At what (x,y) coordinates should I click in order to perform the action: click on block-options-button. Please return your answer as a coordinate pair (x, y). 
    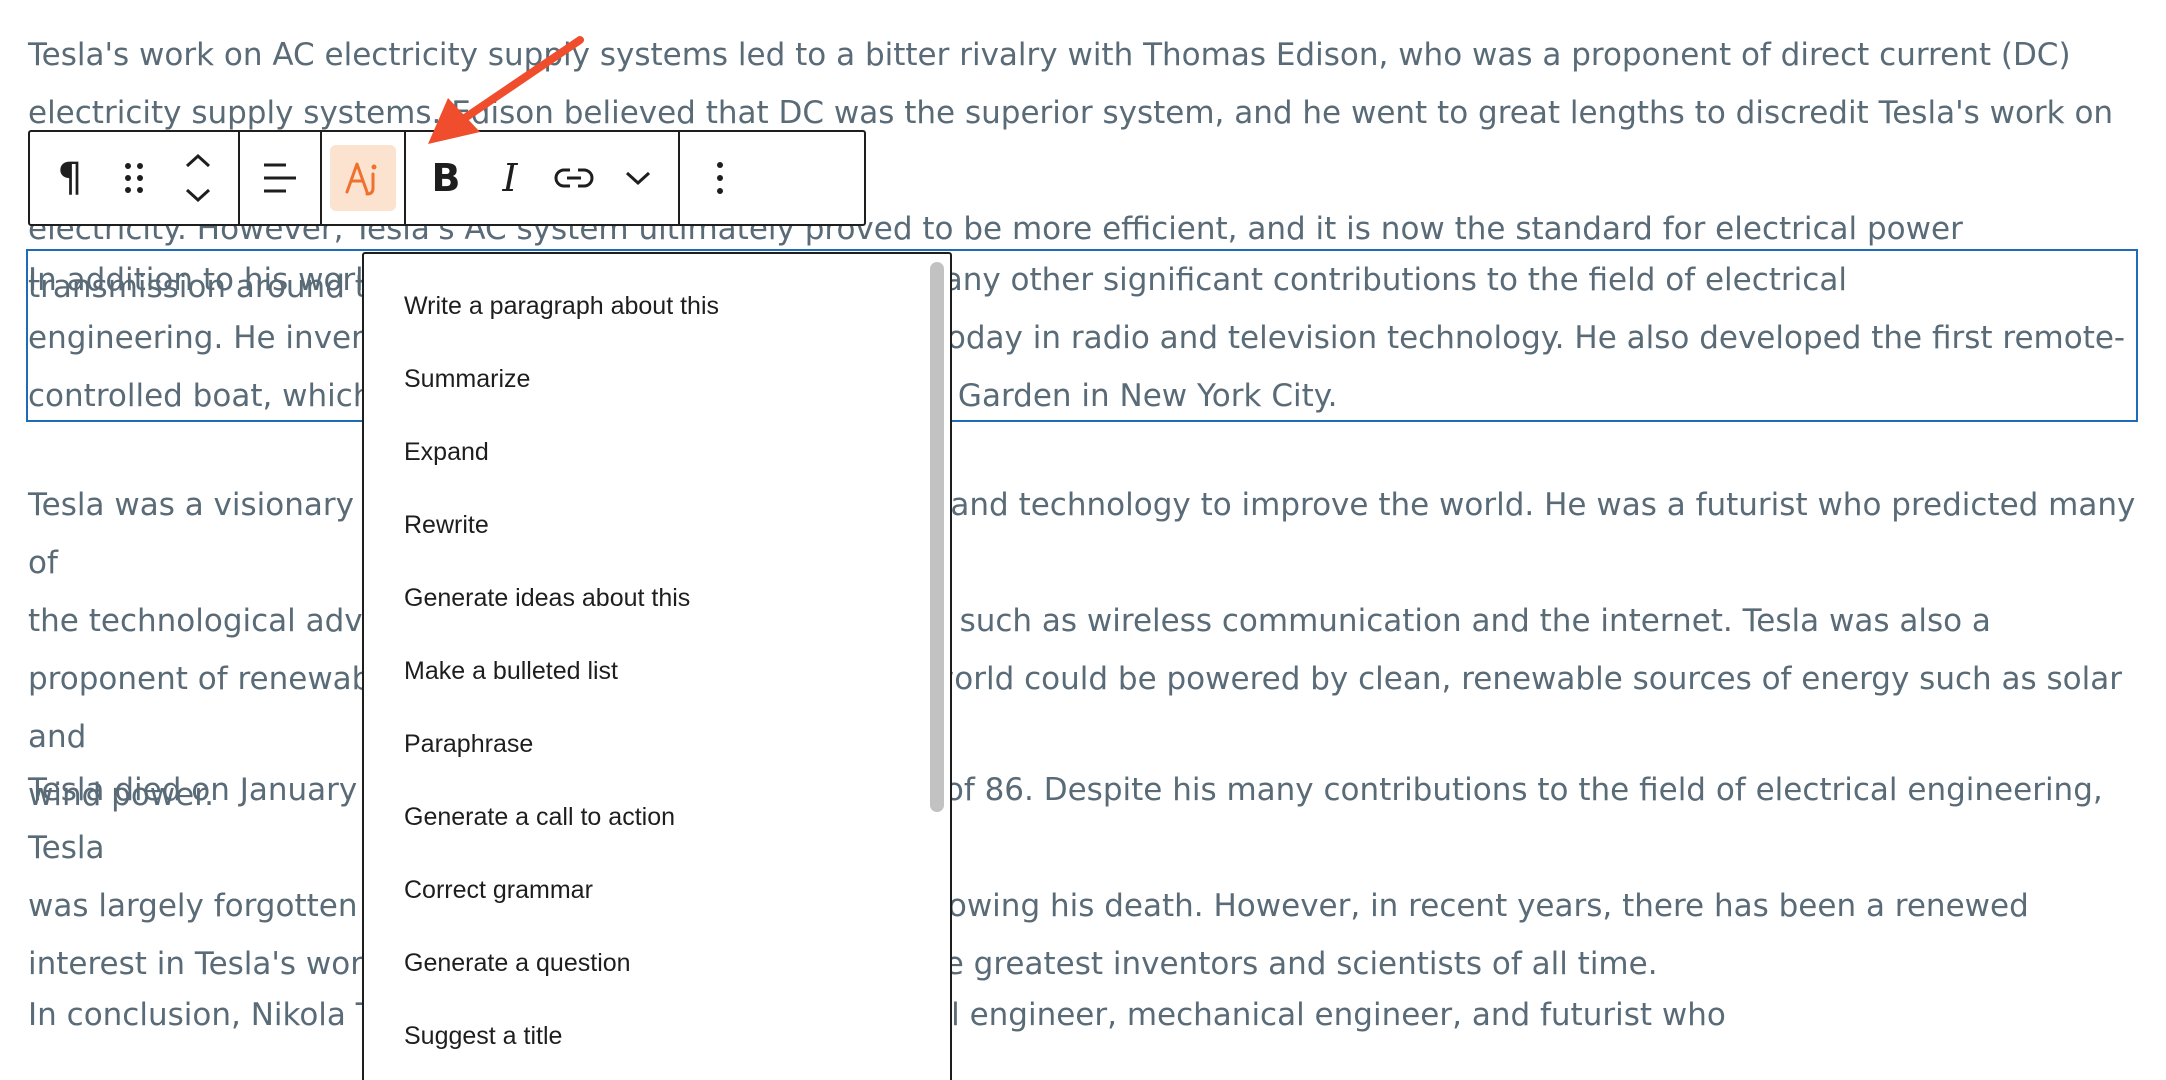
    Looking at the image, I should click on (720, 178).